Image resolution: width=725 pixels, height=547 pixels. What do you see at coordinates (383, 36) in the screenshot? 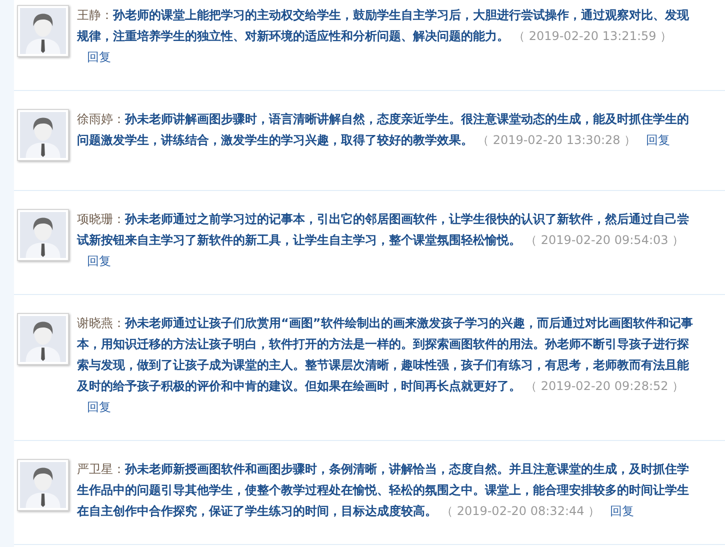
I see `comment-text: 王静：孙老师的课堂上能把学习的主动权交给学生，鼓励学生自主学习后，大胆进行尝试操作，通过观察对比、发现规律，注重培养学生的独立性、对新环境的适应性和分析问题、解决问题的能力。 （ 2019-02-20 13:21:59 ） 回复` at bounding box center [383, 36].